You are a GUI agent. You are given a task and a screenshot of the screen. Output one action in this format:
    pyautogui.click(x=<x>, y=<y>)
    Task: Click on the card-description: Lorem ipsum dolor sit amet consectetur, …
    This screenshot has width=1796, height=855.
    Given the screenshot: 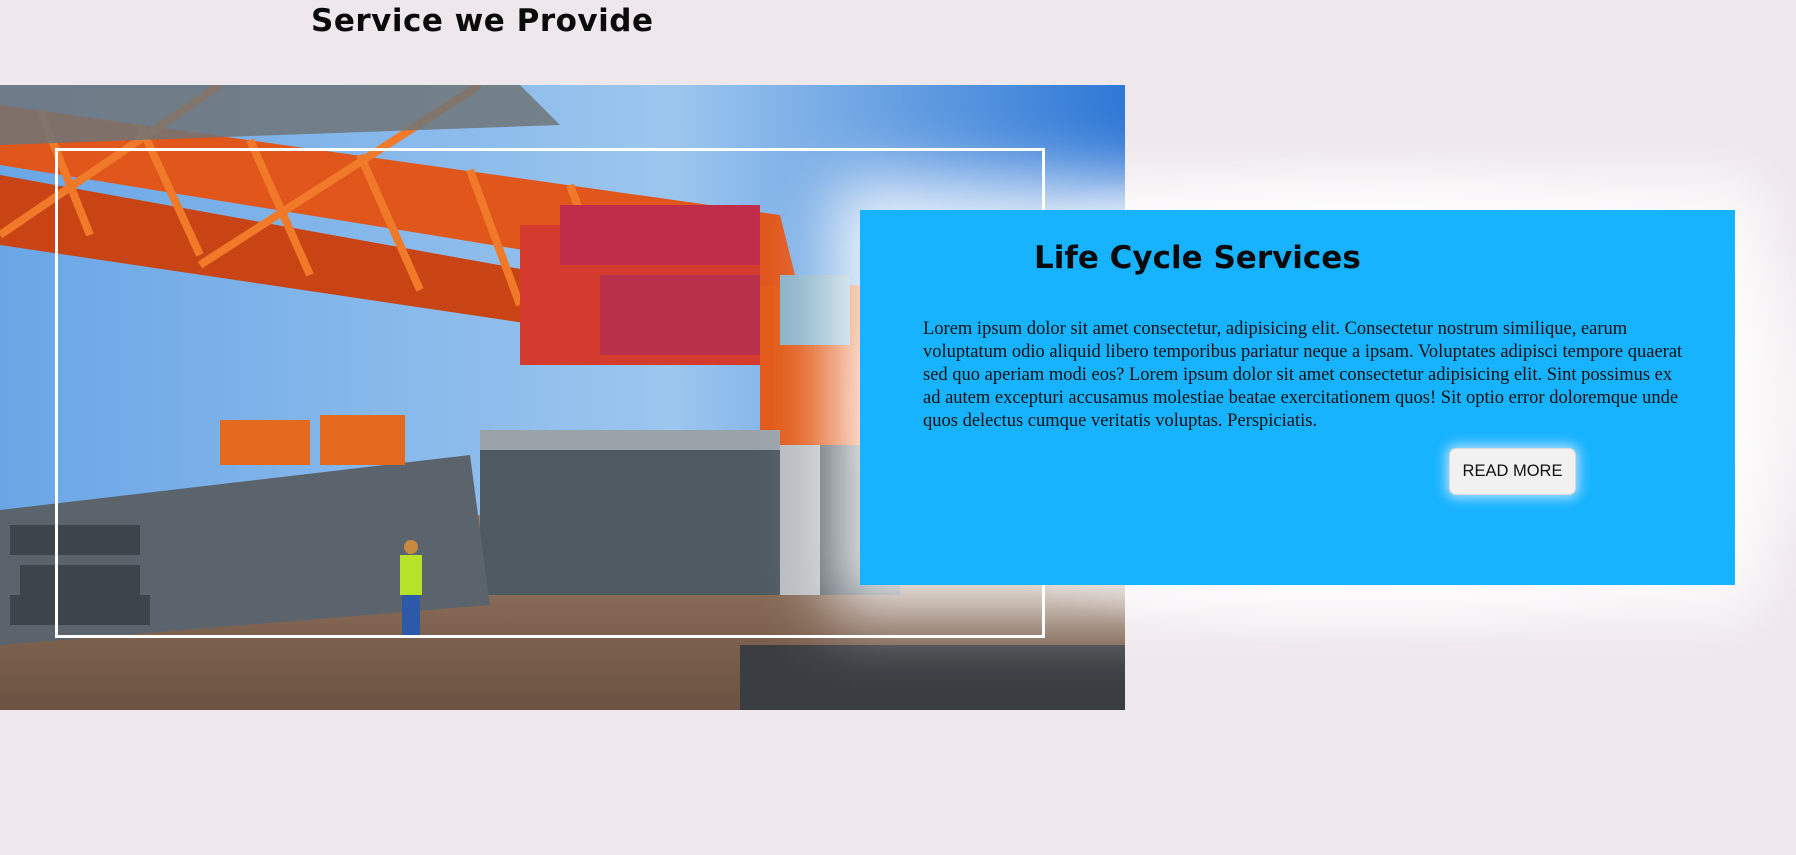 What is the action you would take?
    pyautogui.click(x=1303, y=375)
    